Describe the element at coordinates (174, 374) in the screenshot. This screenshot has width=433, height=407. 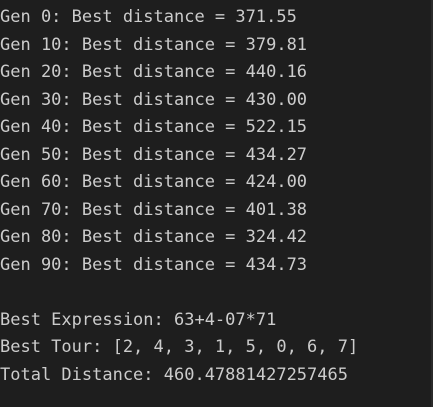
I see `total-distance-line: Total Distance: 460.47881427257465` at that location.